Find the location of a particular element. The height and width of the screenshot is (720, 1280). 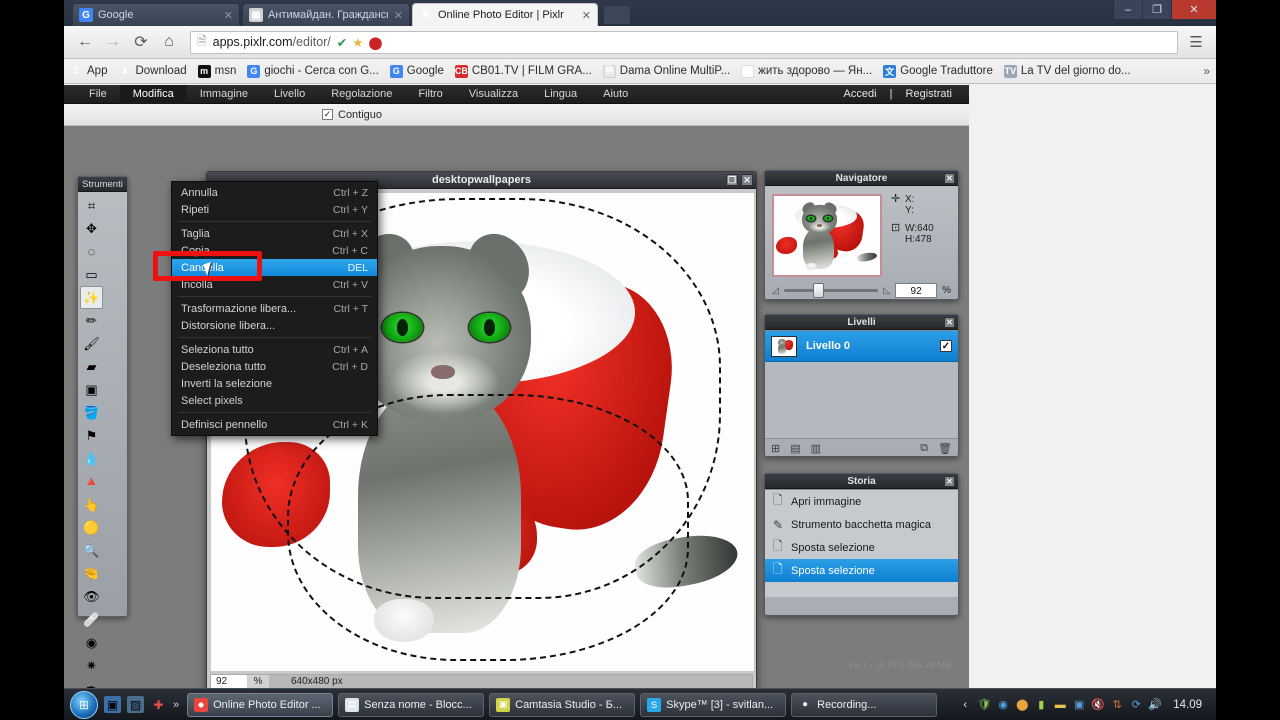

menu-lingua: Lingua is located at coordinates (560, 94).